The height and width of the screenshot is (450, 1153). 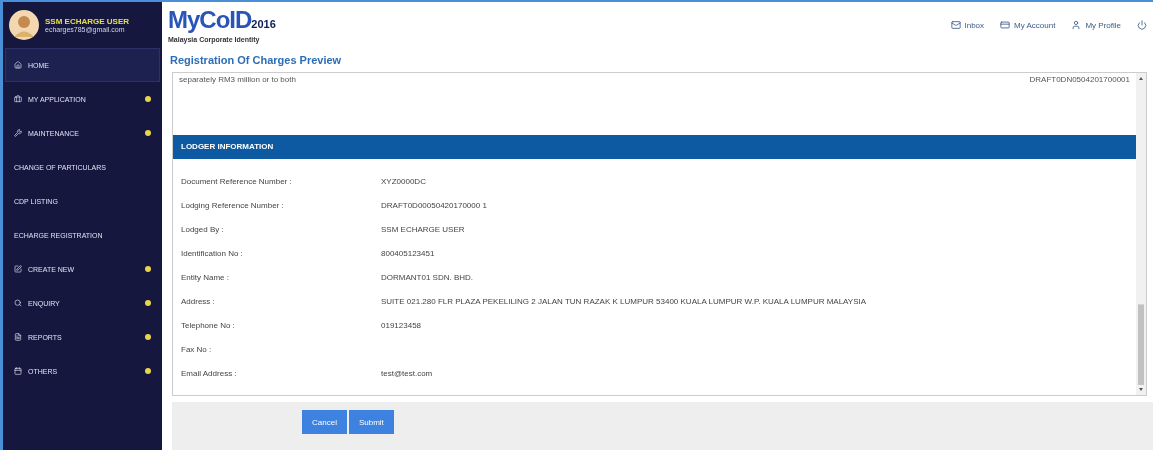 What do you see at coordinates (18, 99) in the screenshot?
I see `briefcase-icon` at bounding box center [18, 99].